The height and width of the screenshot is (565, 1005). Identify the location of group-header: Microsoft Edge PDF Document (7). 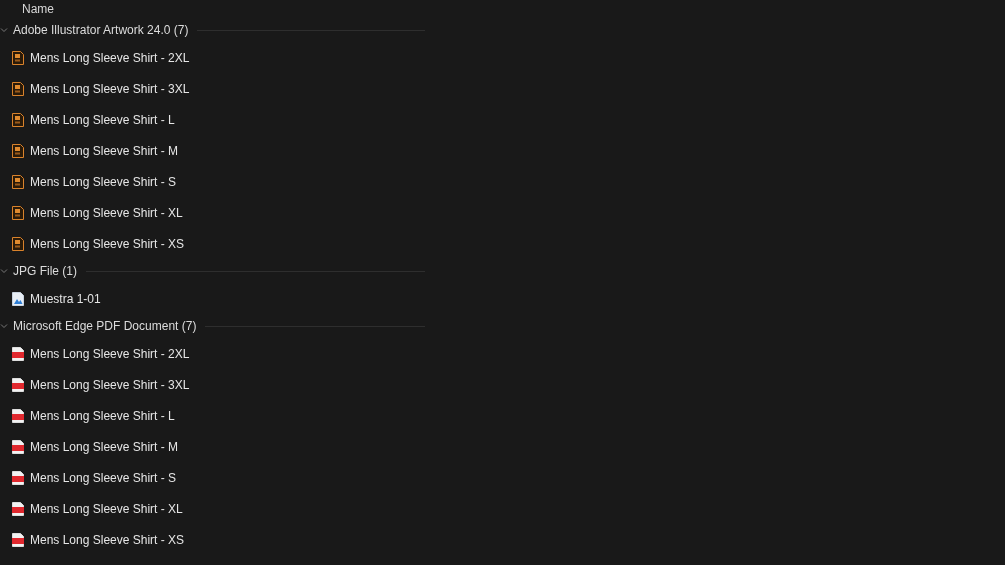
(105, 326).